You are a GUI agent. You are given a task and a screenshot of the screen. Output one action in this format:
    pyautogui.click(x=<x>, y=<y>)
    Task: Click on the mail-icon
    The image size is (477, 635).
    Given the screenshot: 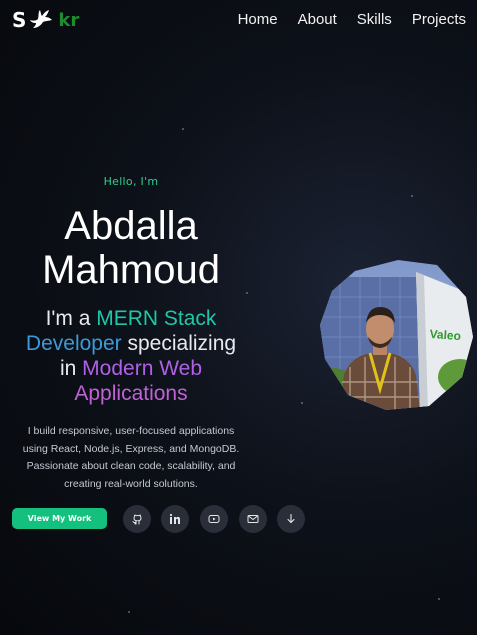 What is the action you would take?
    pyautogui.click(x=253, y=519)
    